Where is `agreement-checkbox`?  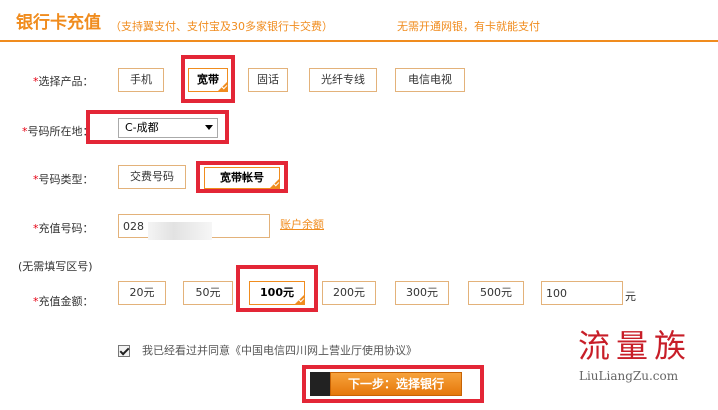 agreement-checkbox is located at coordinates (124, 351).